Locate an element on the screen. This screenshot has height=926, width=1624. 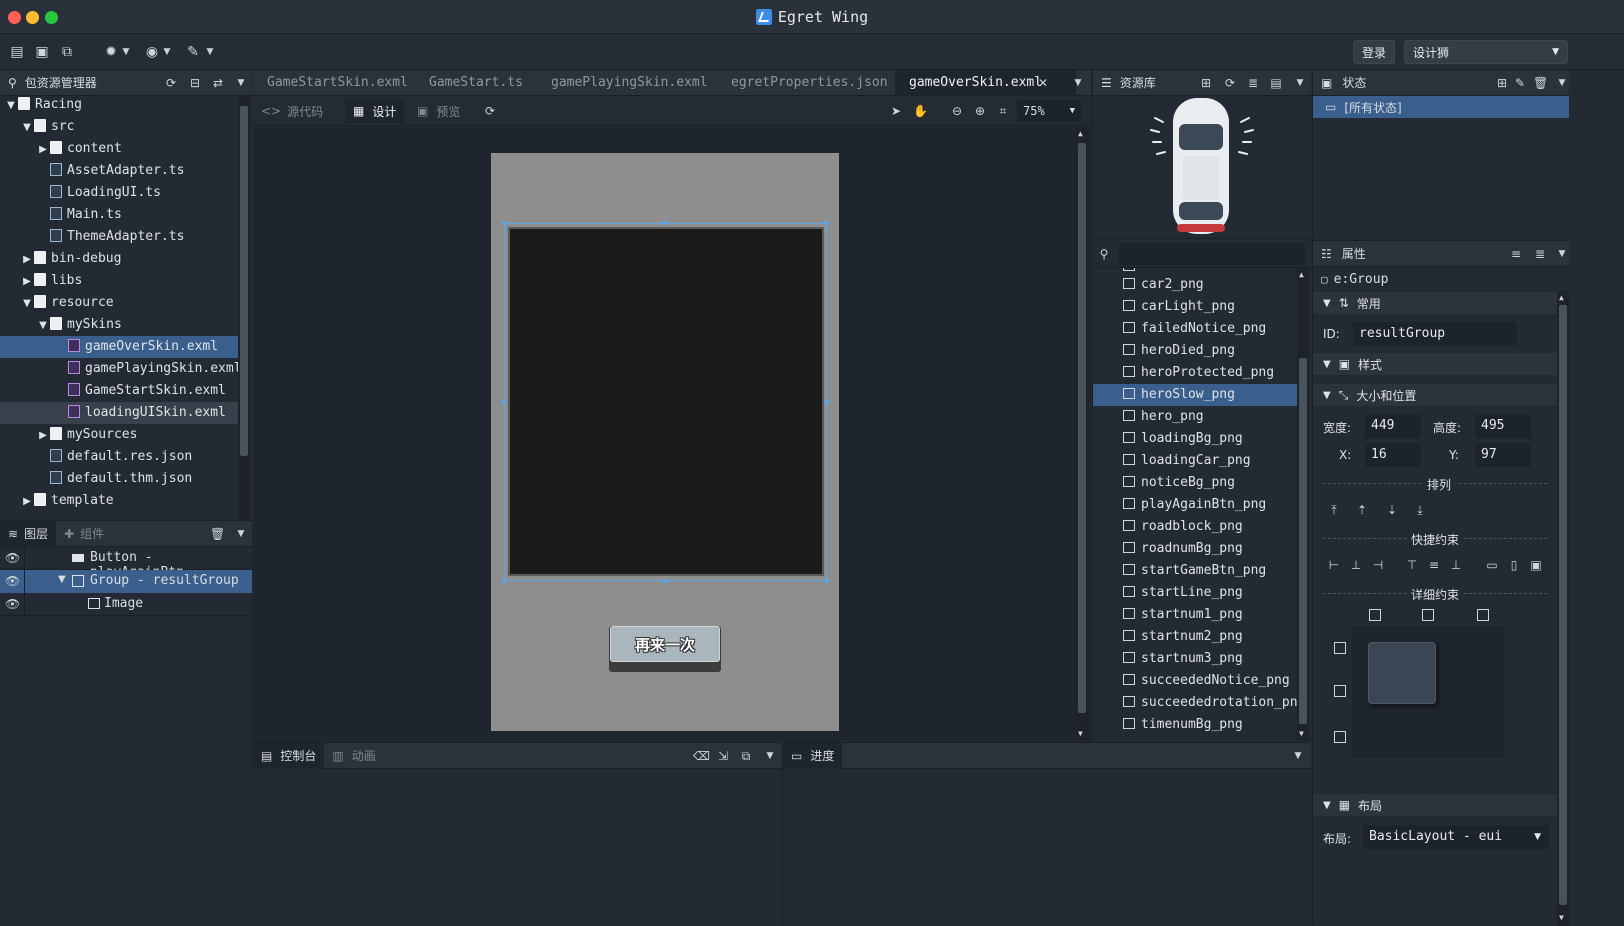
open-folder-icon: ▤ is located at coordinates (17, 52).